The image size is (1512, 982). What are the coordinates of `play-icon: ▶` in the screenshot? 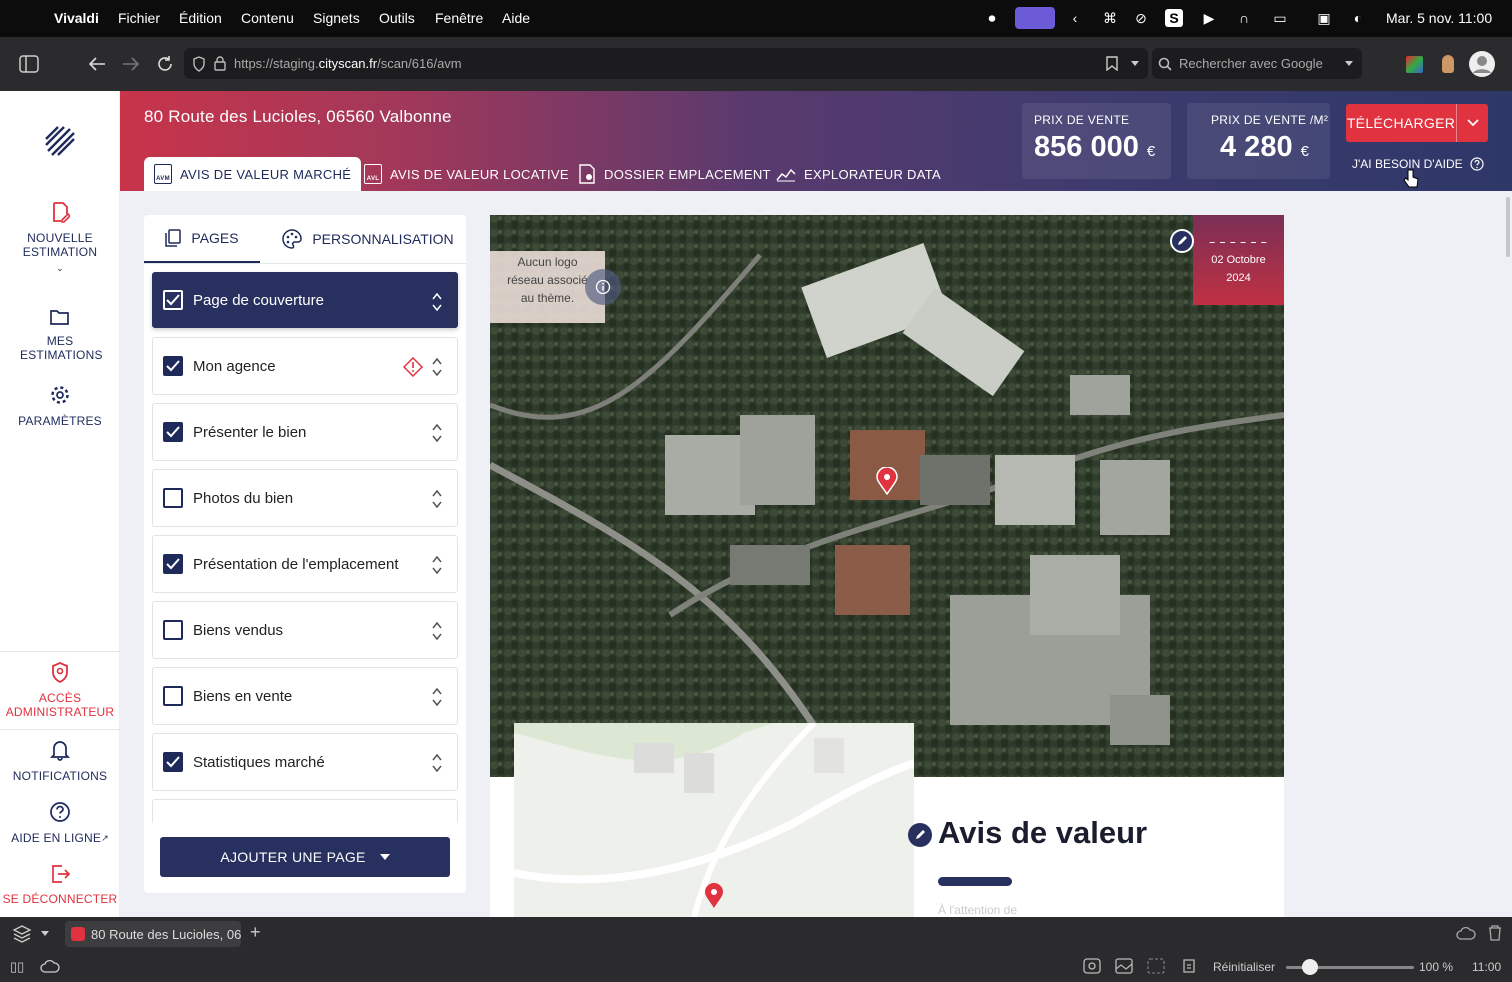 It's located at (1209, 18).